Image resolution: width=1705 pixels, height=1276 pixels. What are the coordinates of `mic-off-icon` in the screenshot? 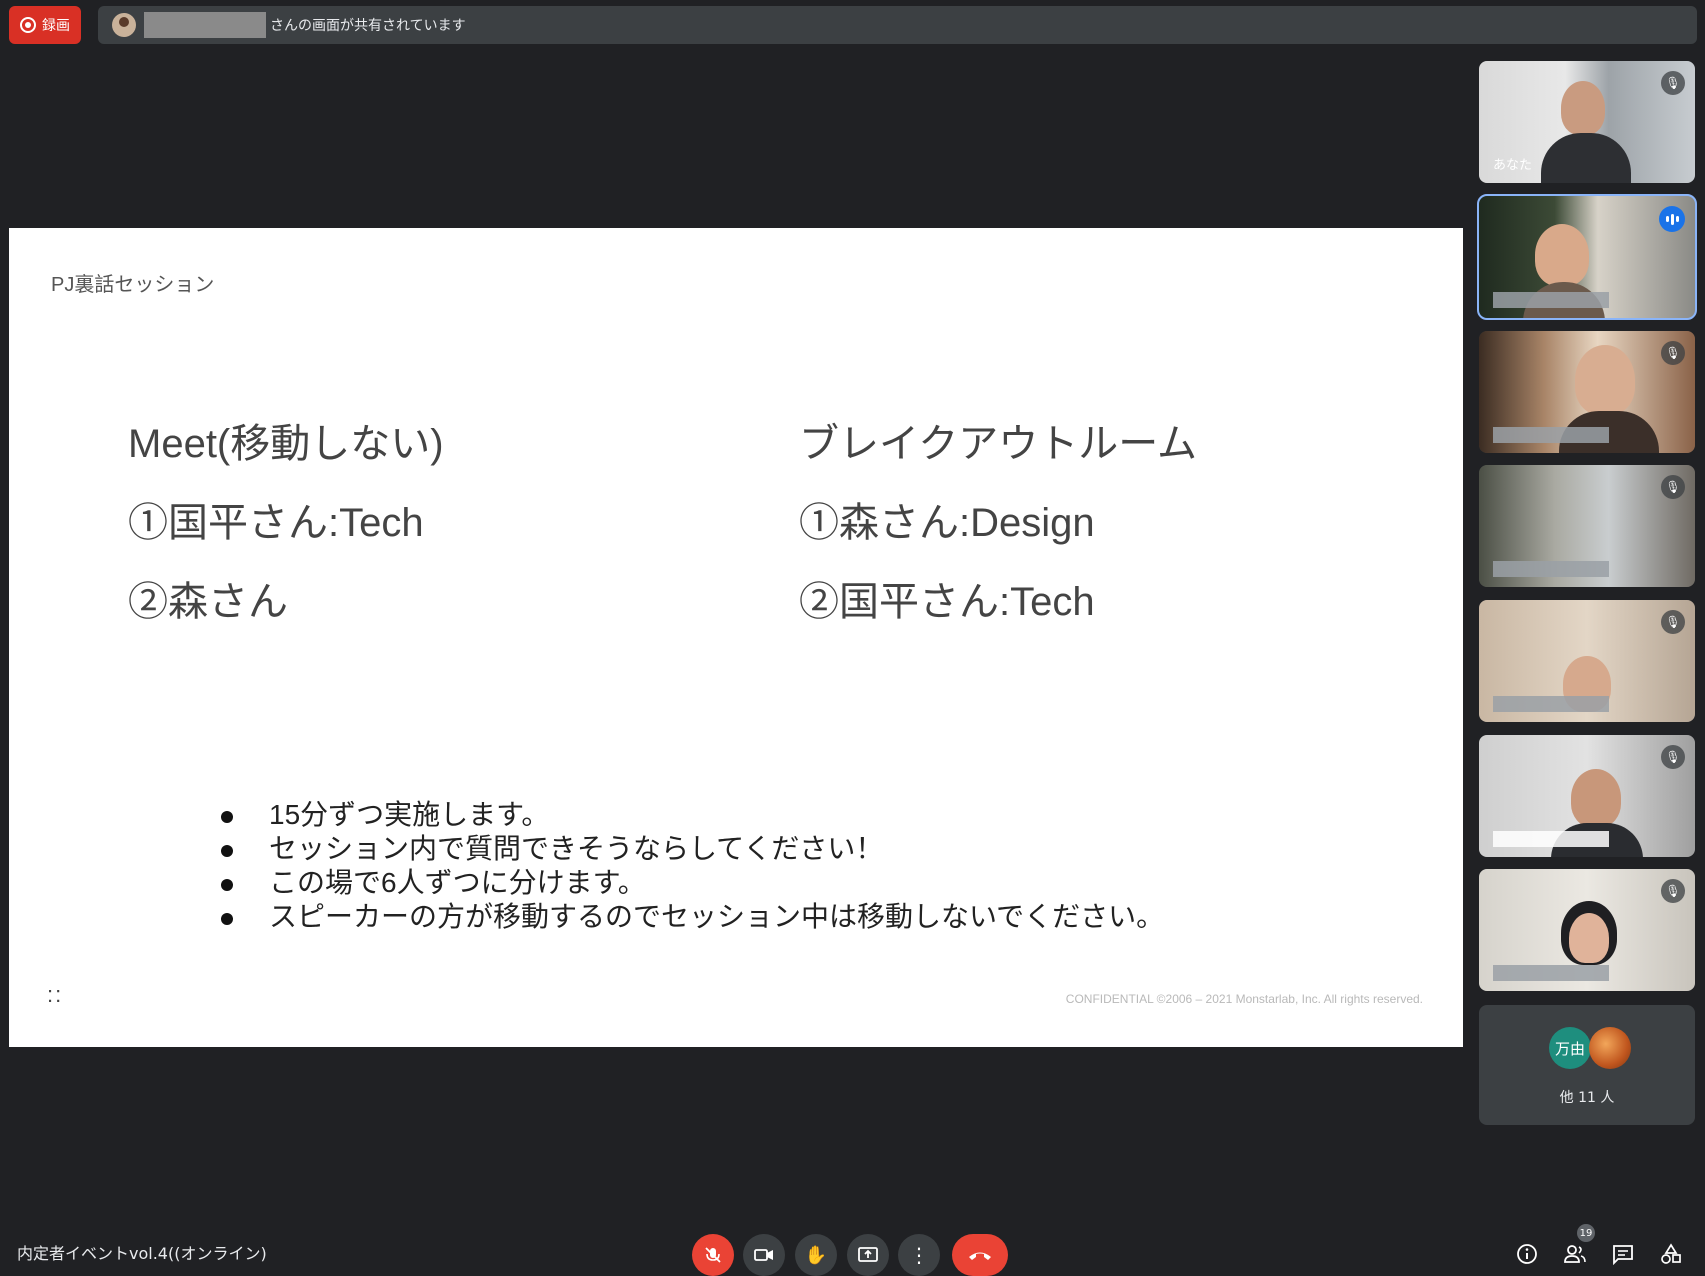 It's located at (713, 1255).